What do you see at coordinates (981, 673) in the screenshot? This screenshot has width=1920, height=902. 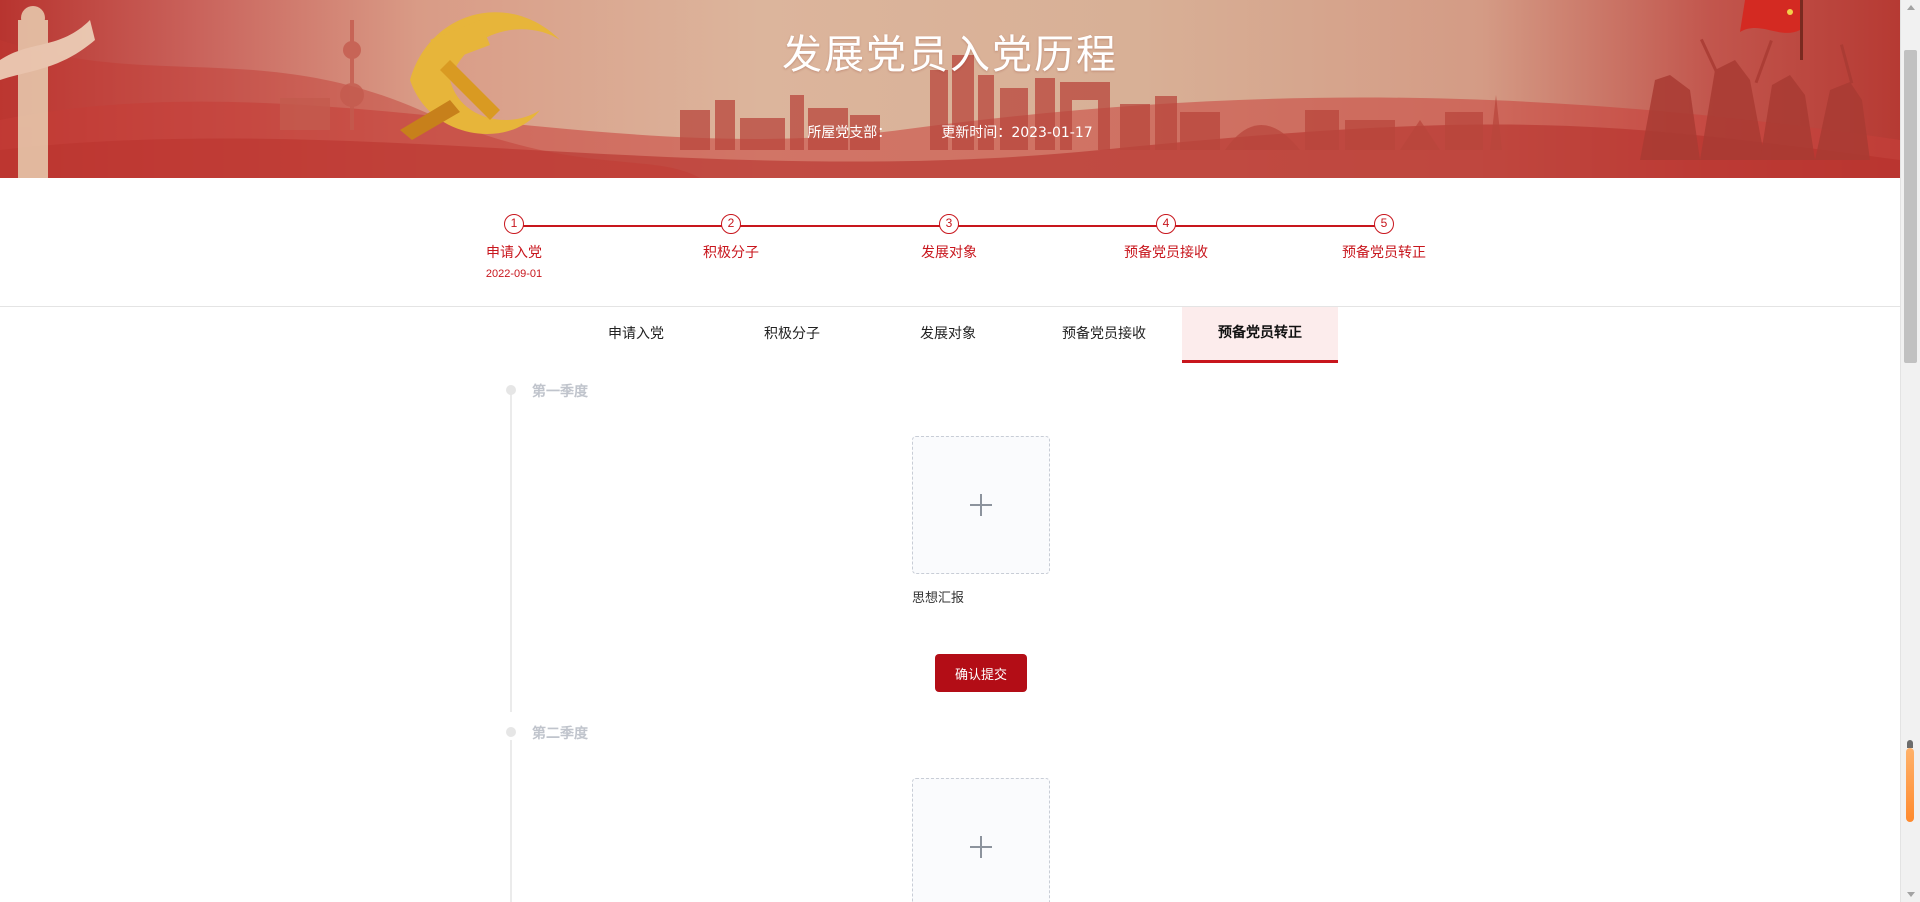 I see `confirm-submit-button: 确认提交` at bounding box center [981, 673].